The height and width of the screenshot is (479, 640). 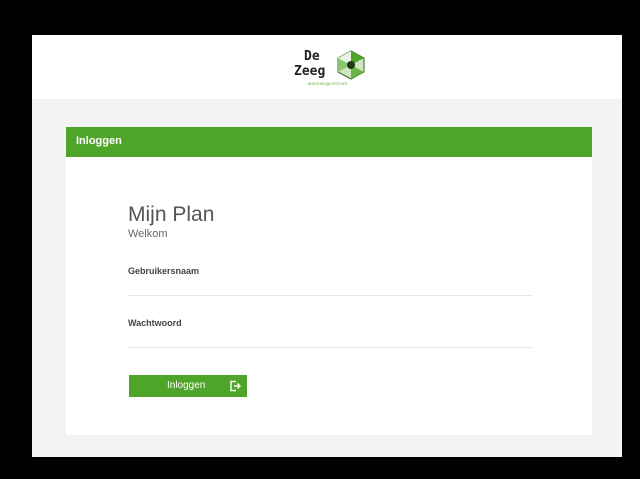 I want to click on welcome-text: Welkom, so click(x=148, y=234).